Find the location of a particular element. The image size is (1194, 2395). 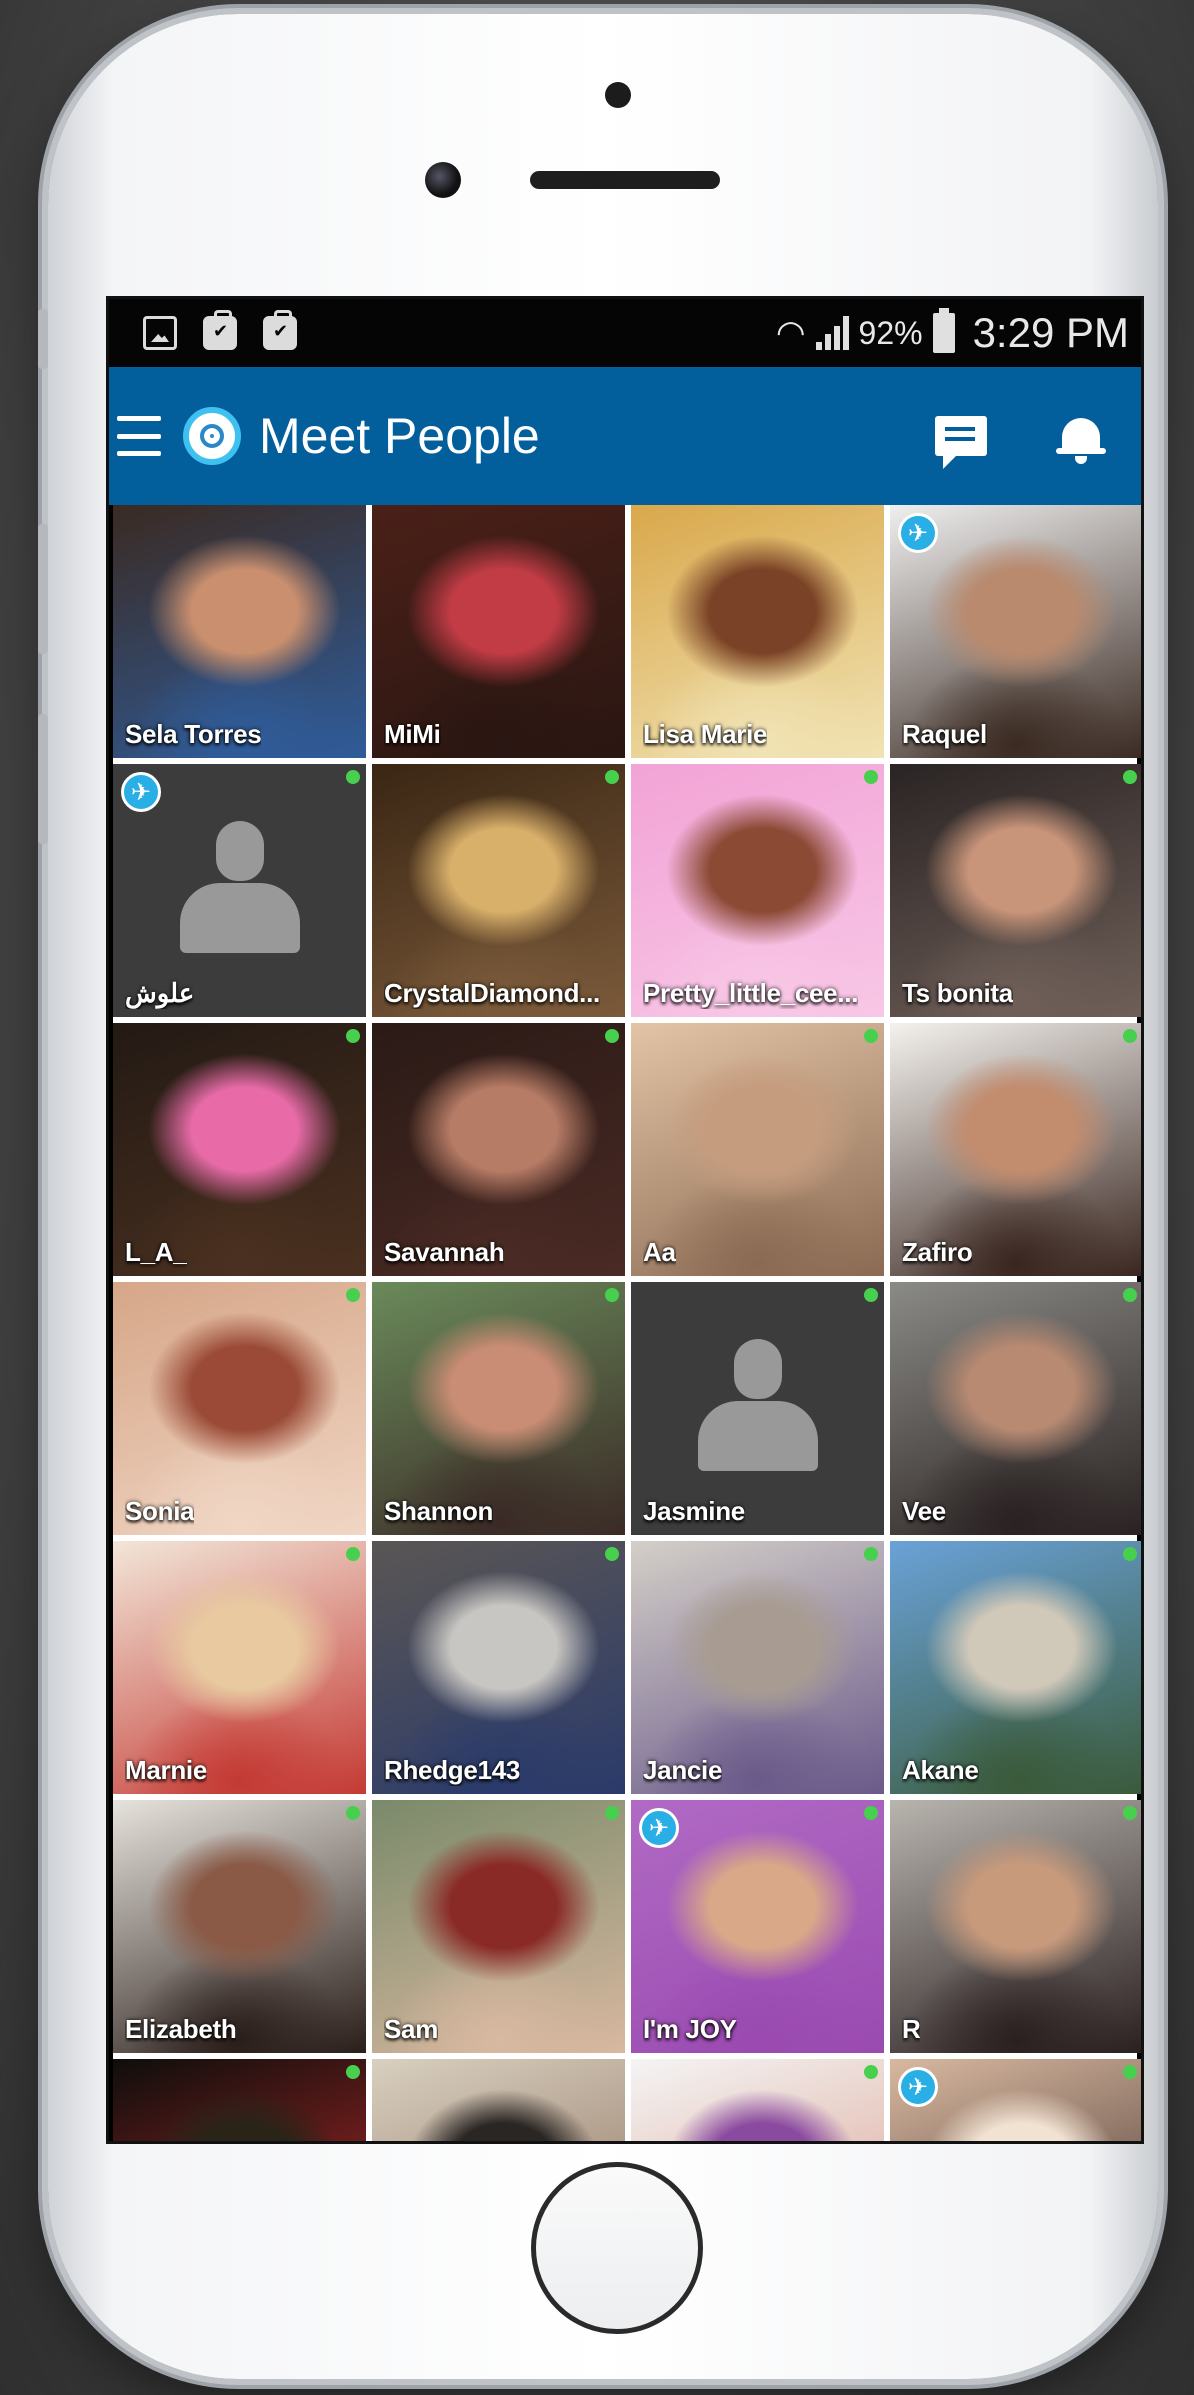

hamburger-menu-icon is located at coordinates (139, 436).